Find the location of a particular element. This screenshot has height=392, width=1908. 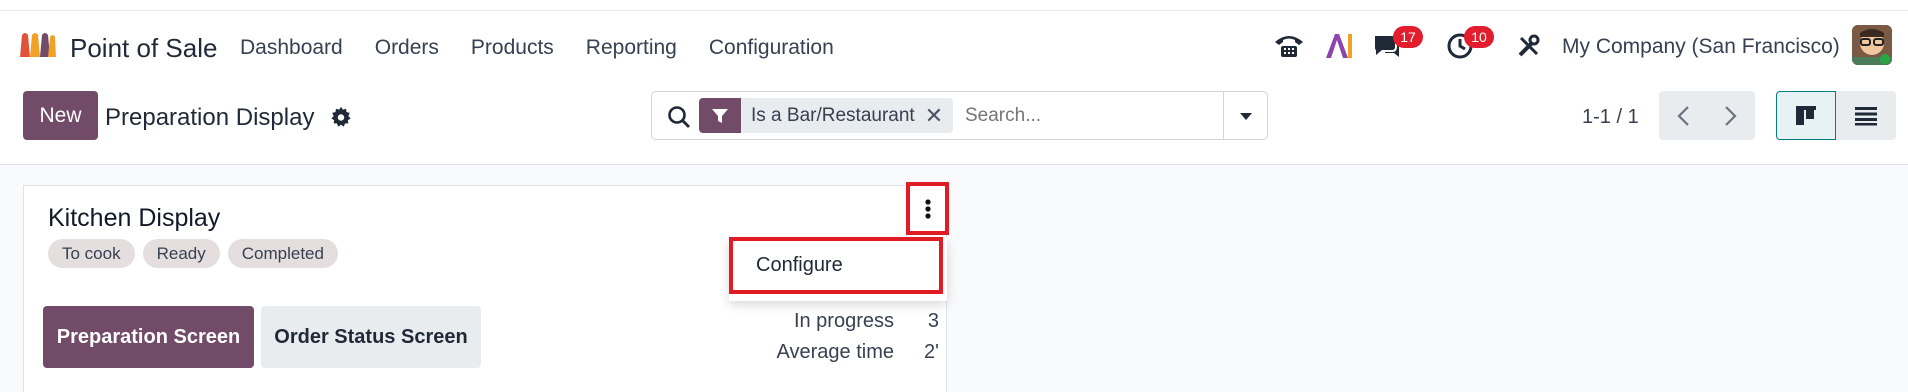

kebab-menu-icon is located at coordinates (927, 208).